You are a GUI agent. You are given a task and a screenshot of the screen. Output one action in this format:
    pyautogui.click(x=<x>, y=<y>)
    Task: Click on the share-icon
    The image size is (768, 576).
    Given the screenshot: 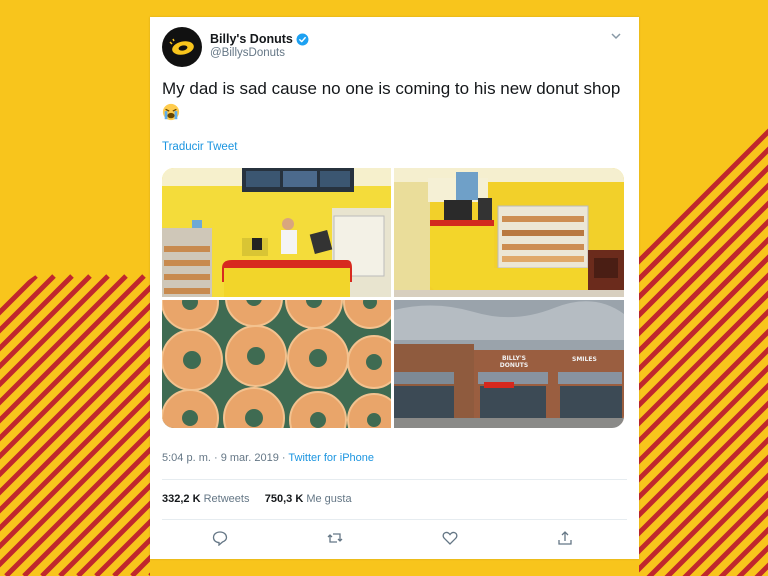 What is the action you would take?
    pyautogui.click(x=565, y=538)
    